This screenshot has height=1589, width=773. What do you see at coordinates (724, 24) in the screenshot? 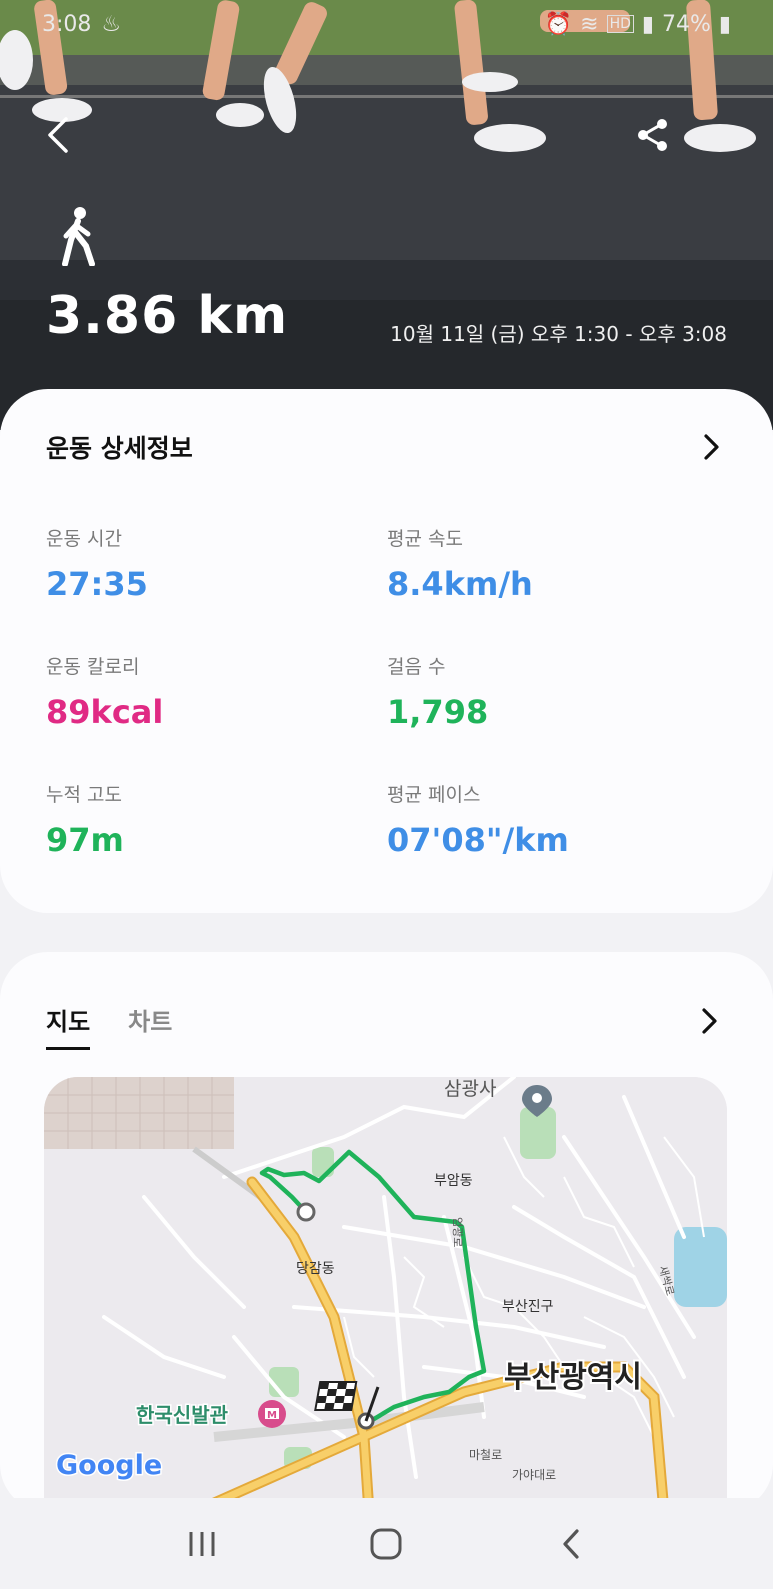
I see `battery-icon: ▮` at bounding box center [724, 24].